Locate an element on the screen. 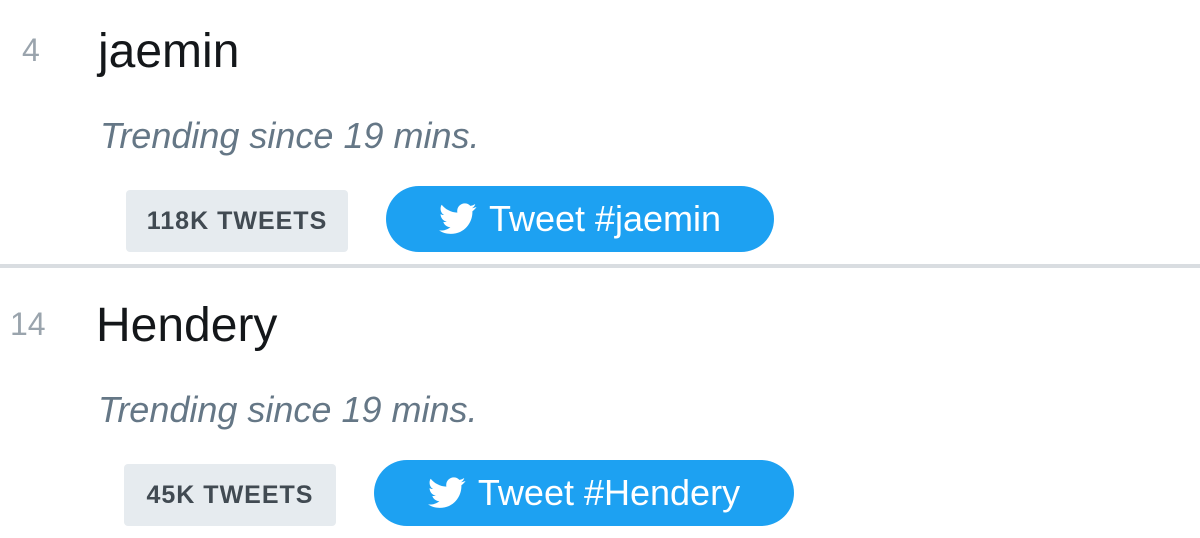 Image resolution: width=1200 pixels, height=538 pixels. trend-name: Hendery is located at coordinates (186, 326).